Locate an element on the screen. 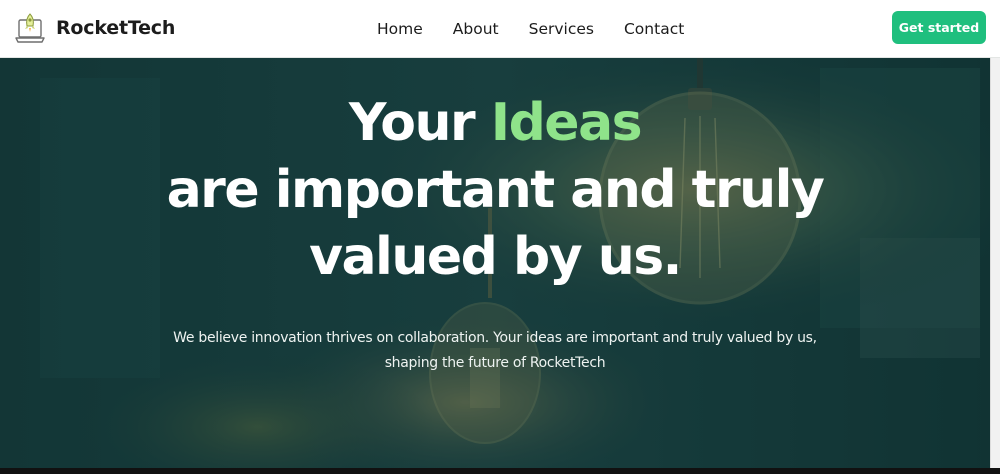  hero-title-line3: valued by us. is located at coordinates (495, 257).